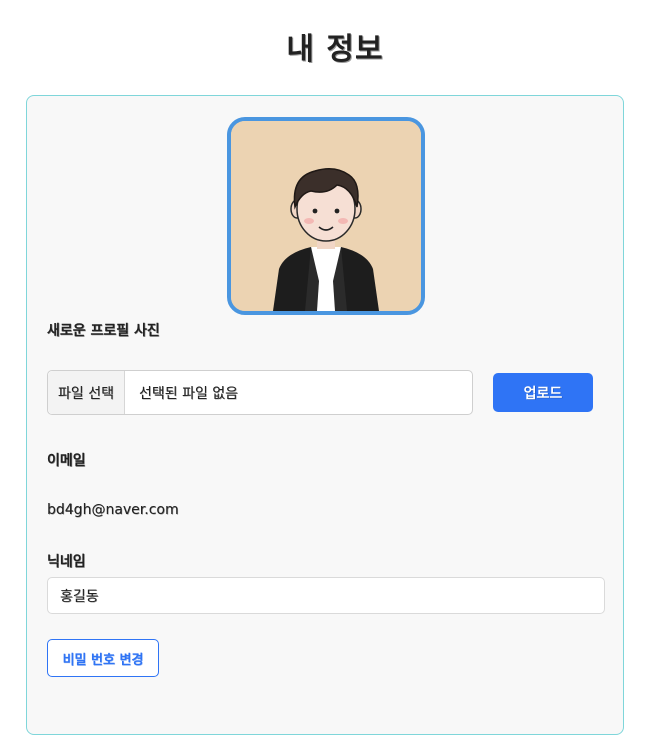 The width and height of the screenshot is (670, 735). Describe the element at coordinates (188, 393) in the screenshot. I see `file-name-text: 선택된 파일 없음` at that location.